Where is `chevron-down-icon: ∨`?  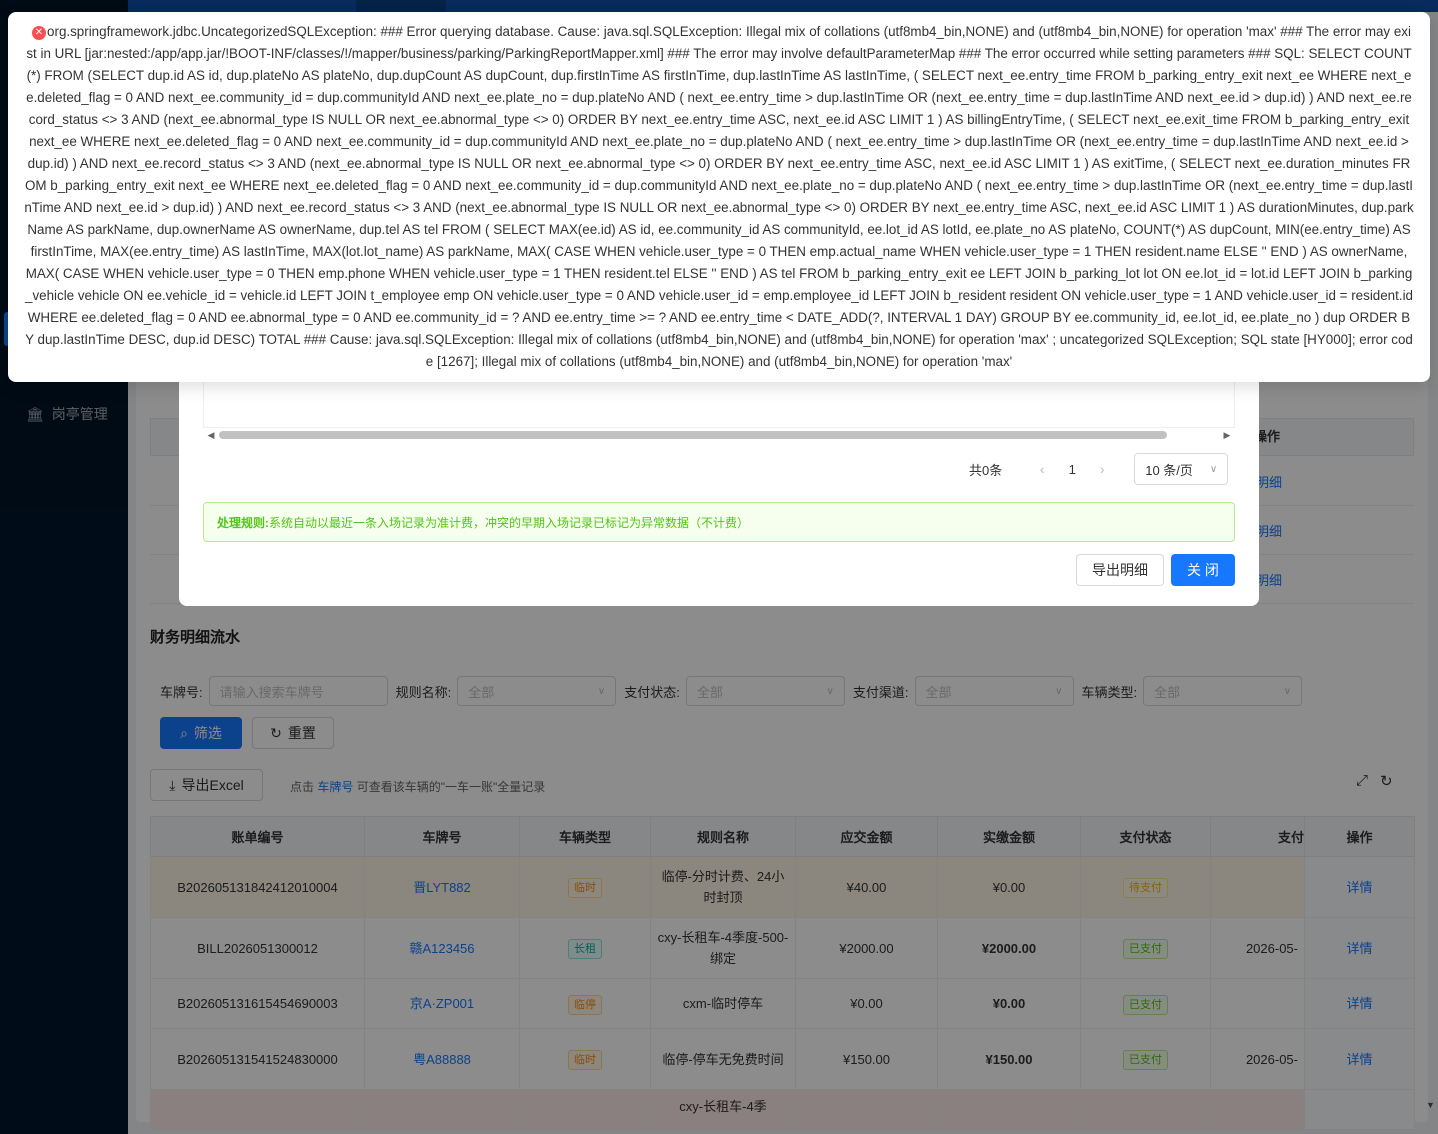
chevron-down-icon: ∨ is located at coordinates (1213, 469).